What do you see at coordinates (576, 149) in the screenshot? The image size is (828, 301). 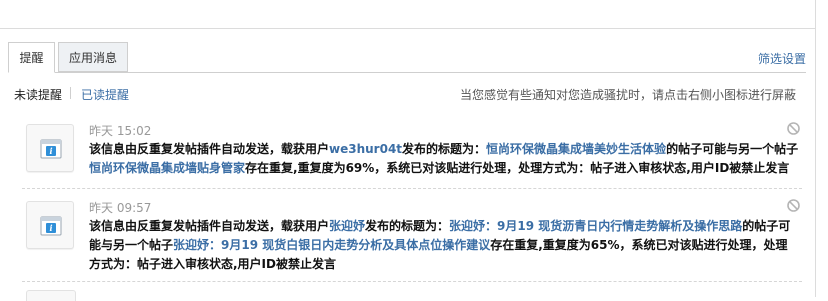 I see `post-link: 恒尚环保微晶集成墙美妙生活体验` at bounding box center [576, 149].